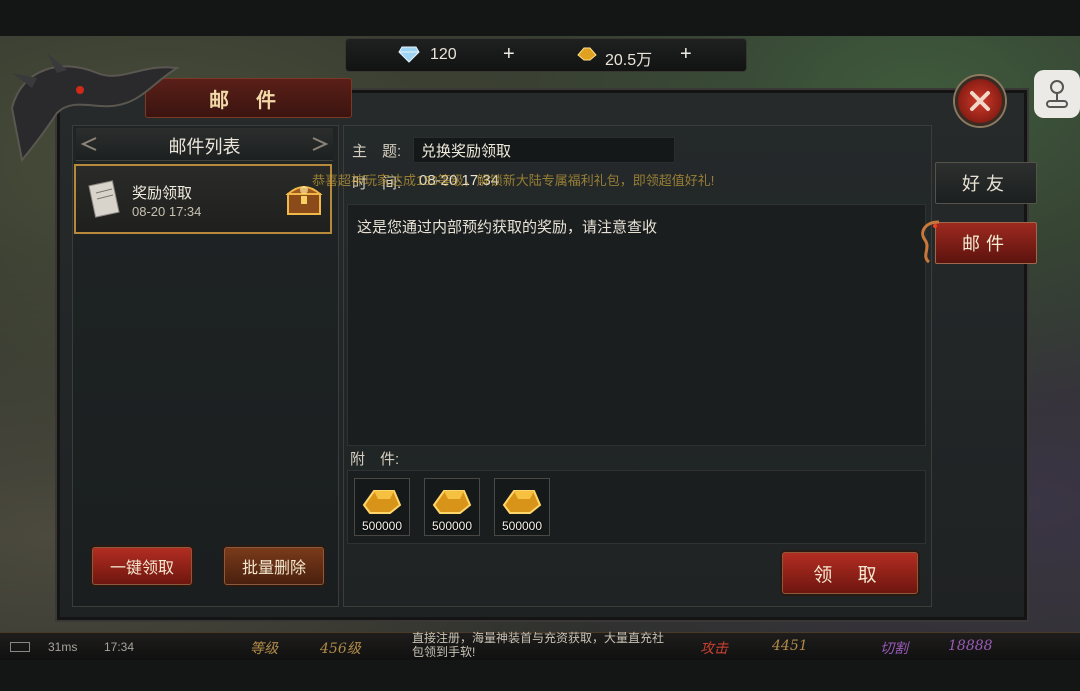 The height and width of the screenshot is (691, 1080). What do you see at coordinates (443, 54) in the screenshot?
I see `diamond-value: 120` at bounding box center [443, 54].